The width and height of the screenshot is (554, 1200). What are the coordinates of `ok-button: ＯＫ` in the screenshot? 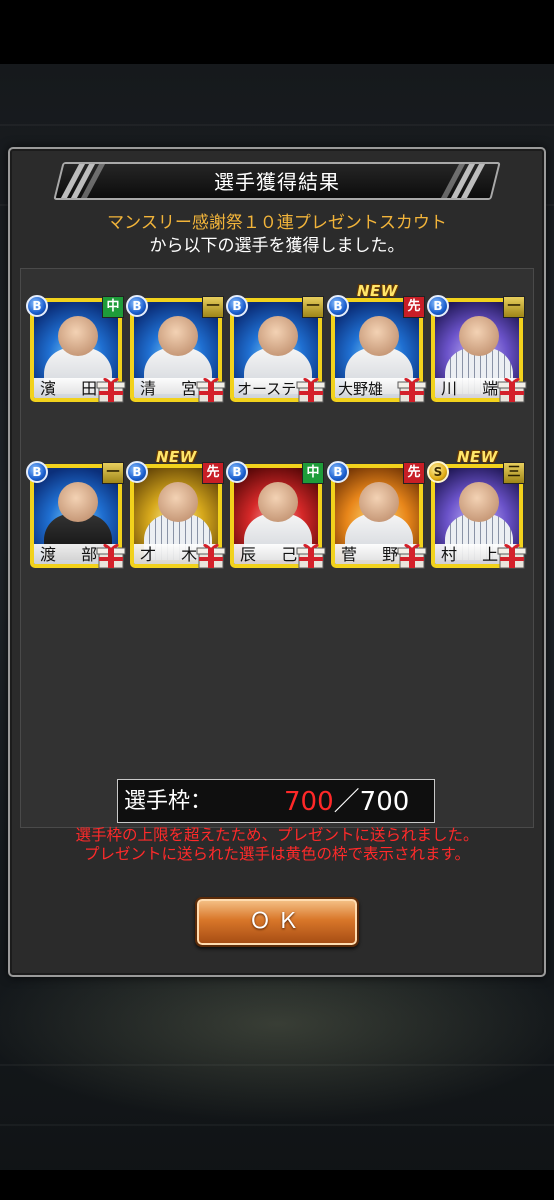 It's located at (277, 922).